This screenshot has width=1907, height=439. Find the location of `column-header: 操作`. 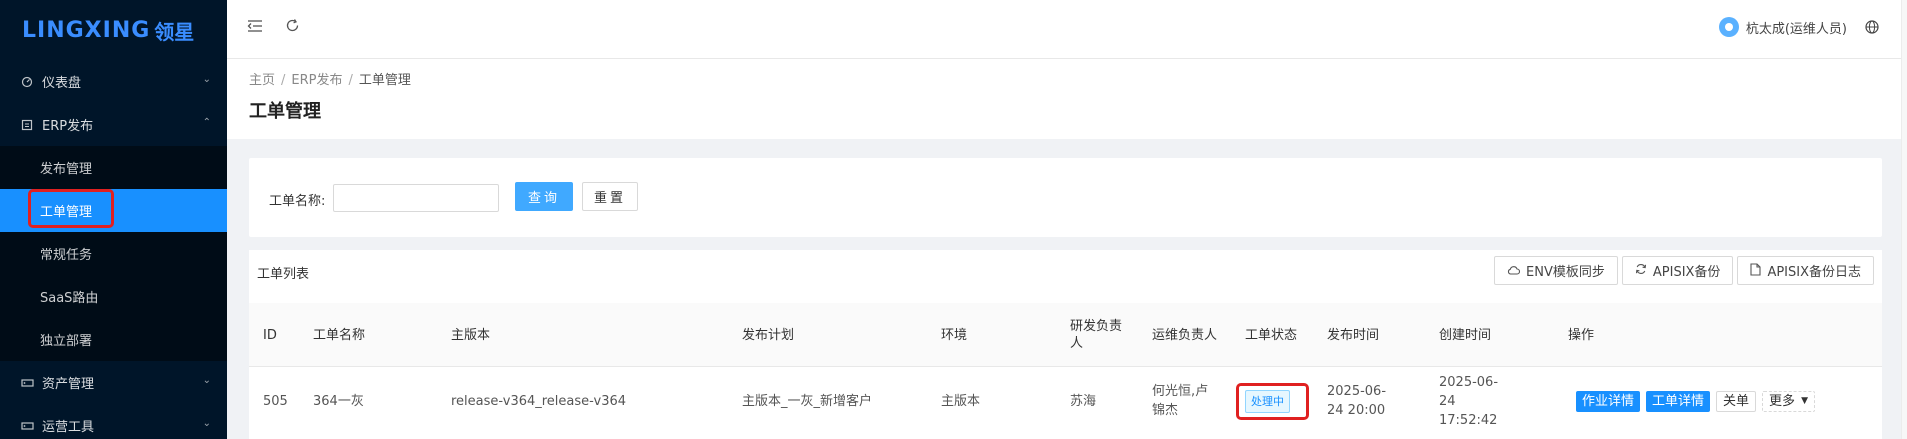

column-header: 操作 is located at coordinates (1581, 335).